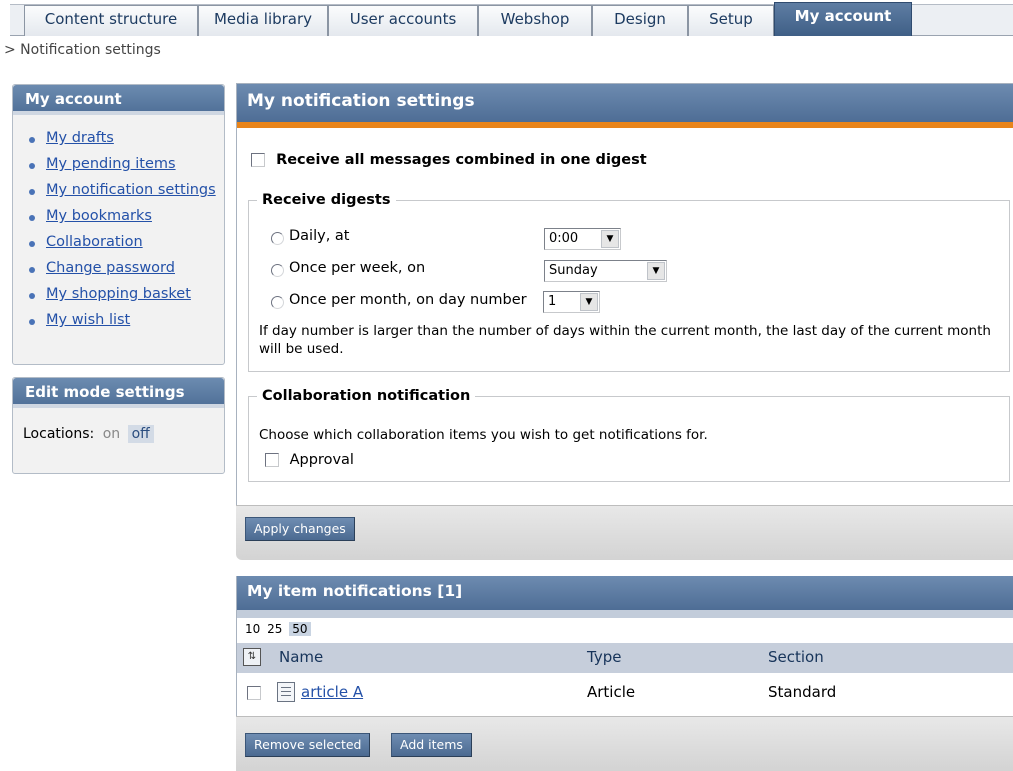 This screenshot has height=771, width=1013. I want to click on approval-label: Approval, so click(321, 460).